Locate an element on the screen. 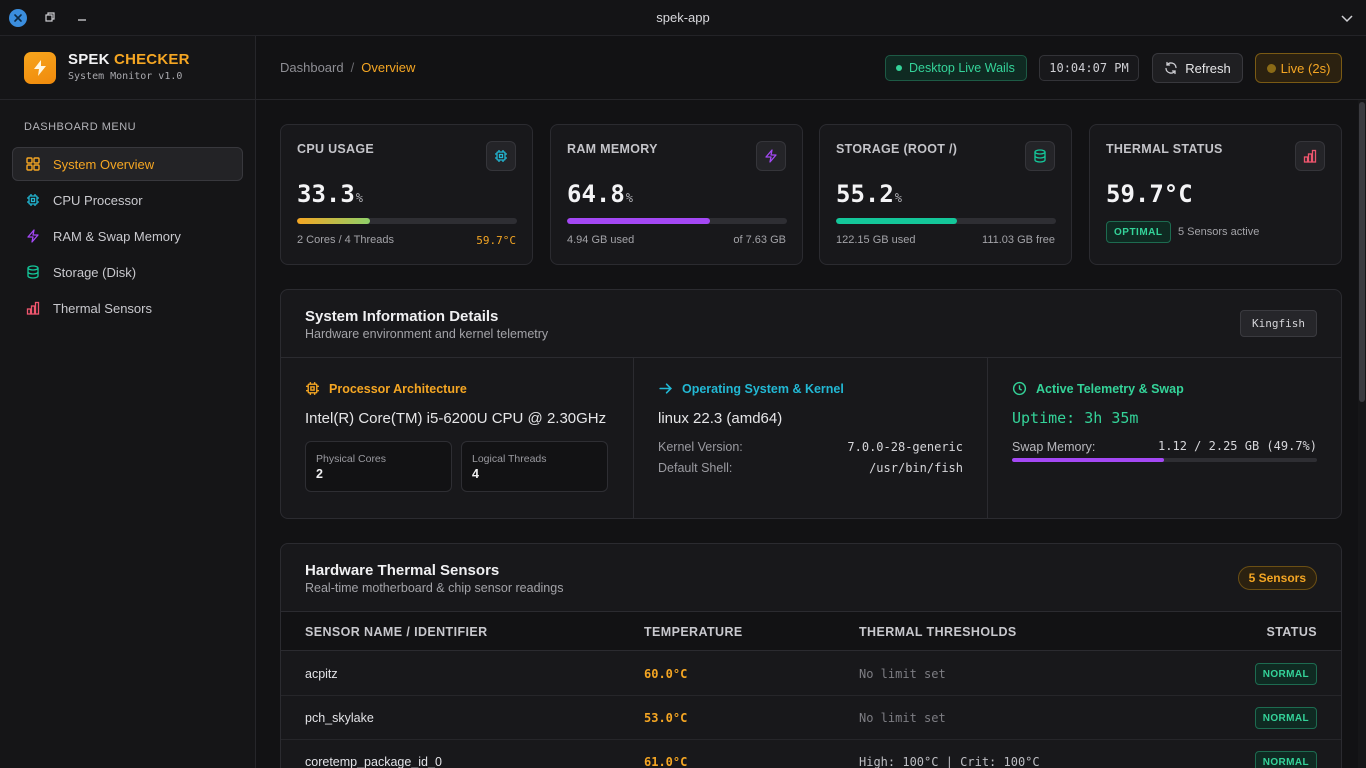 This screenshot has width=1366, height=768. sidebar-item-thermal-sensors: Thermal Sensors is located at coordinates (127, 308).